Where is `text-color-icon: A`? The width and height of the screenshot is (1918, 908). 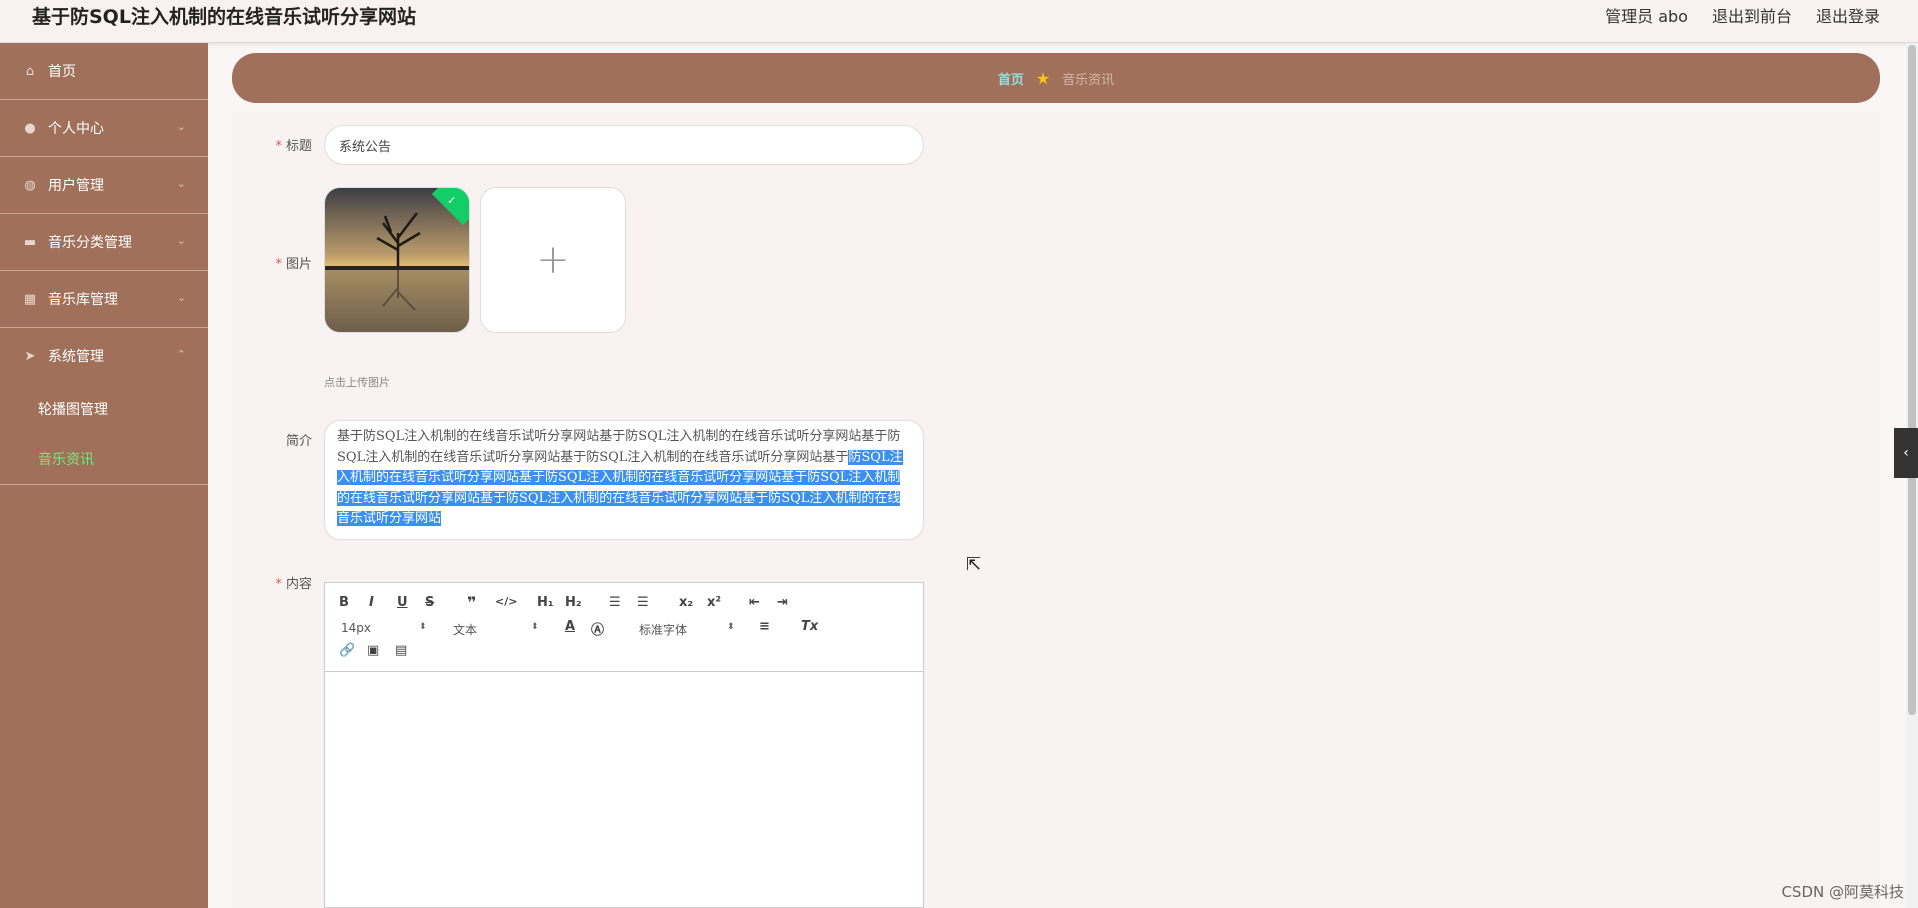 text-color-icon: A is located at coordinates (570, 626).